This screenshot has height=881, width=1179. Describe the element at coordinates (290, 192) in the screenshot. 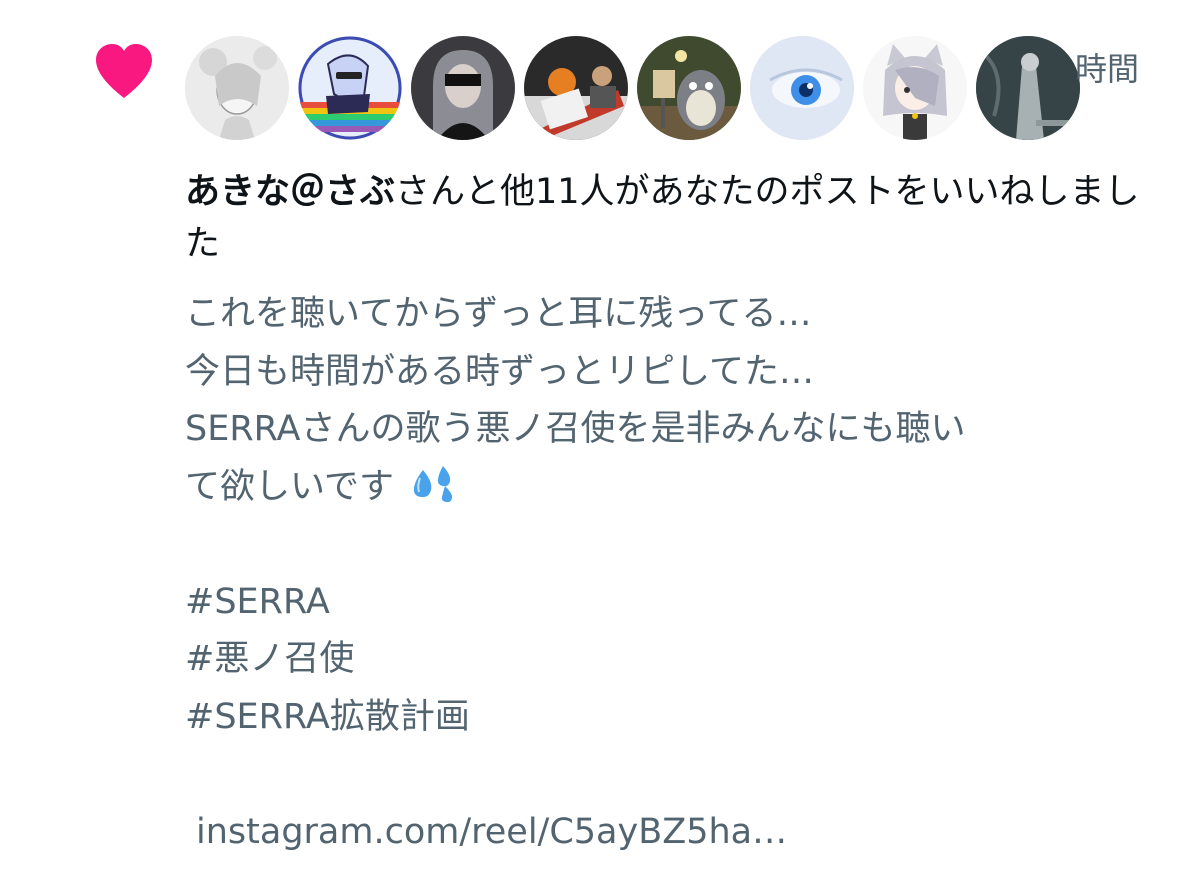

I see `liker-name: あきな＠さぶ` at that location.